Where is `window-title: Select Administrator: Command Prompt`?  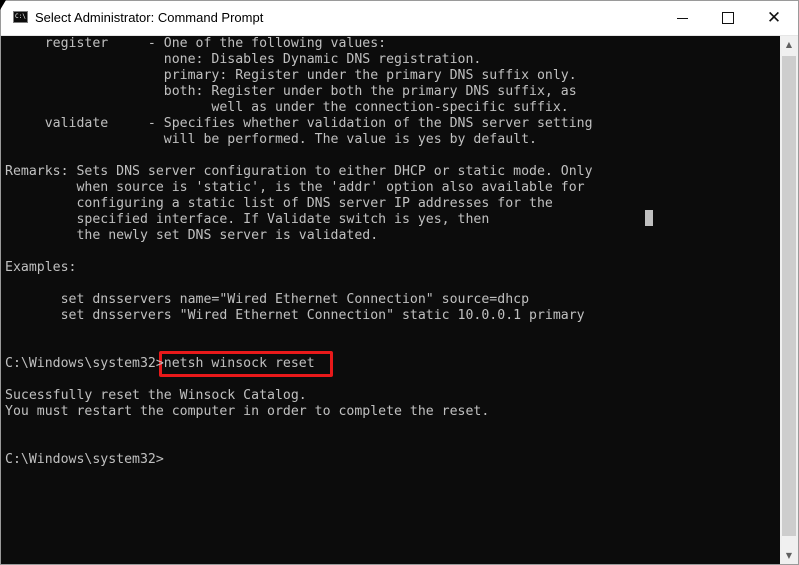 window-title: Select Administrator: Command Prompt is located at coordinates (149, 17).